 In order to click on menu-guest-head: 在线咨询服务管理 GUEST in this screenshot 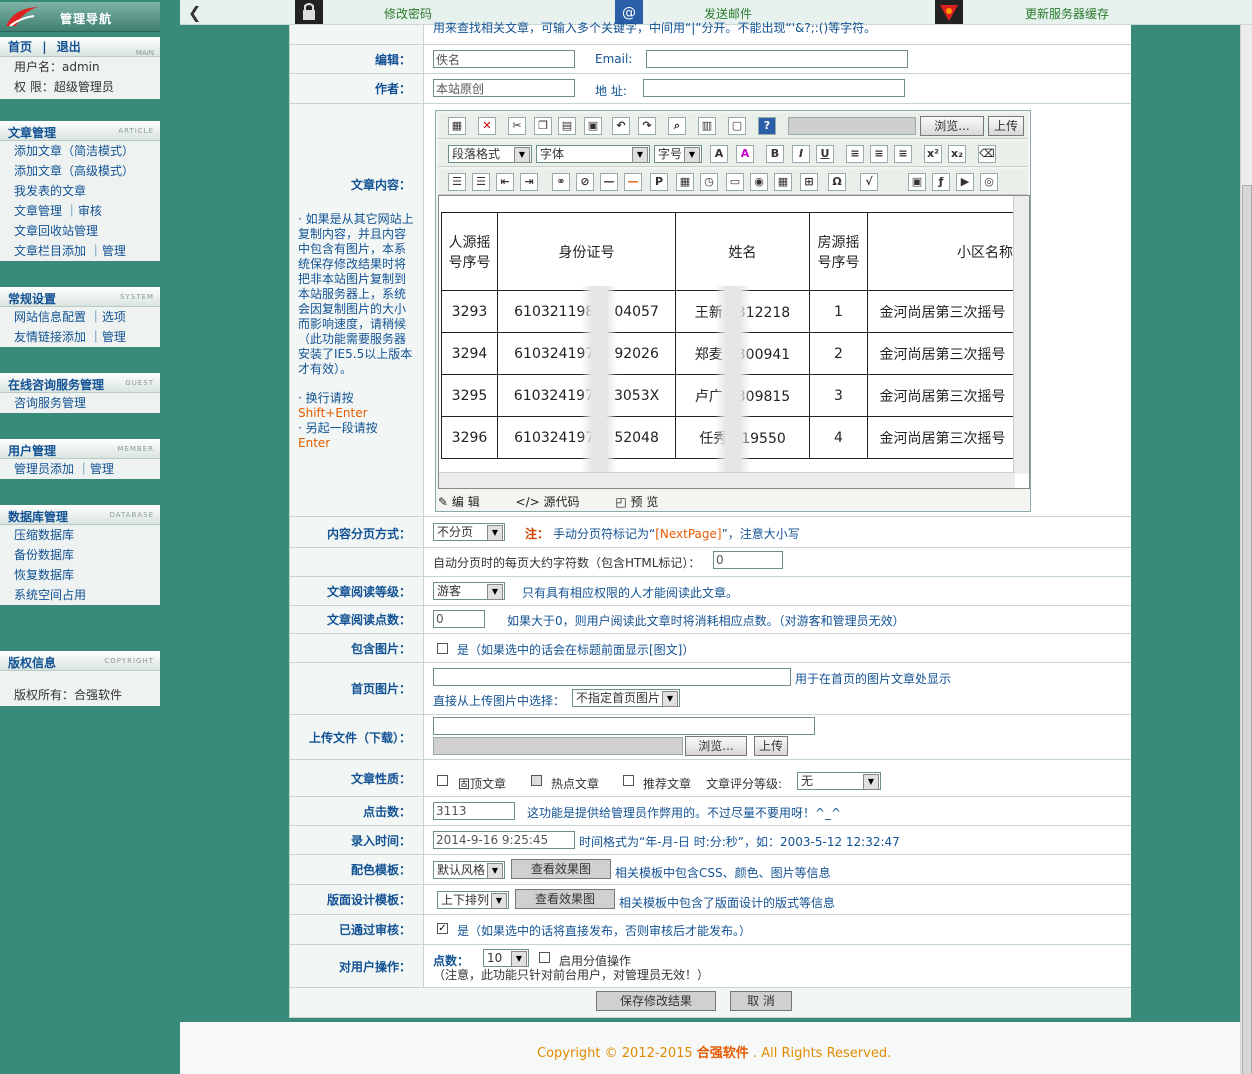, I will do `click(80, 383)`.